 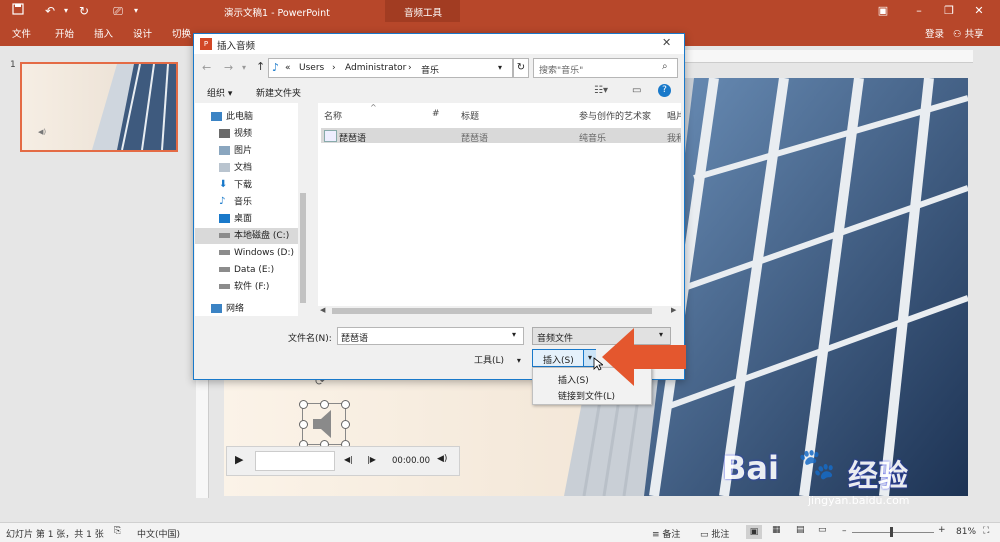 What do you see at coordinates (674, 115) in the screenshot?
I see `column-header-album: 唱片` at bounding box center [674, 115].